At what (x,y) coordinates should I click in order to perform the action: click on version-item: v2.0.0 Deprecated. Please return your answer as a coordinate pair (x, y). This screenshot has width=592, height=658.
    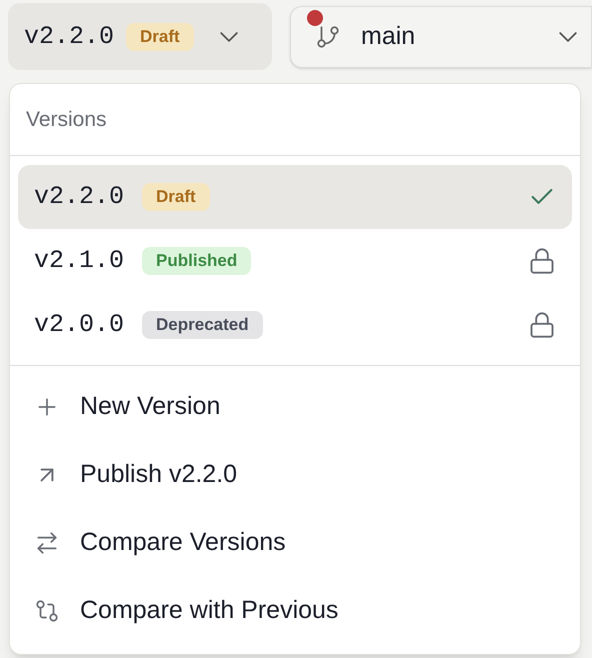
    Looking at the image, I should click on (295, 325).